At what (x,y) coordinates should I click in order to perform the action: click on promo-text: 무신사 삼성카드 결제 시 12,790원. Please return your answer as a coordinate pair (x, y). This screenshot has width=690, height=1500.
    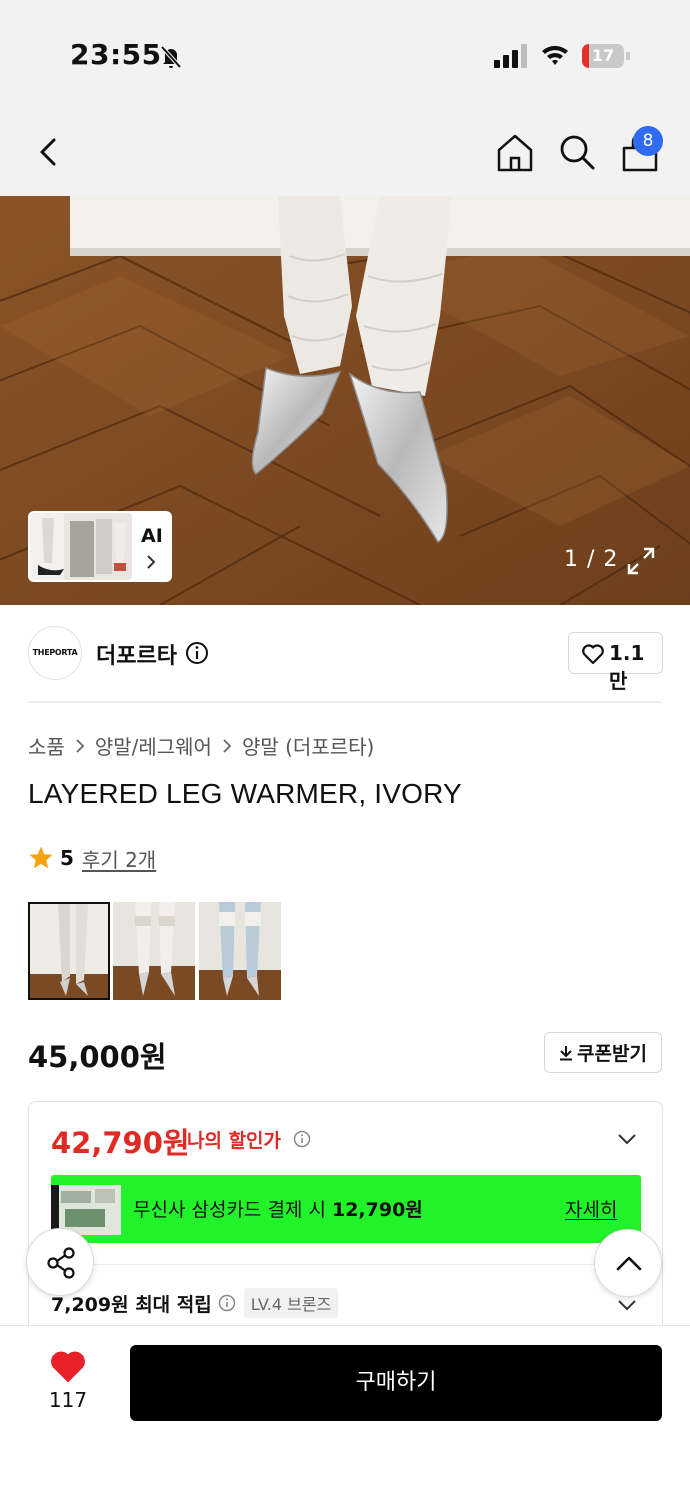
    Looking at the image, I should click on (278, 1208).